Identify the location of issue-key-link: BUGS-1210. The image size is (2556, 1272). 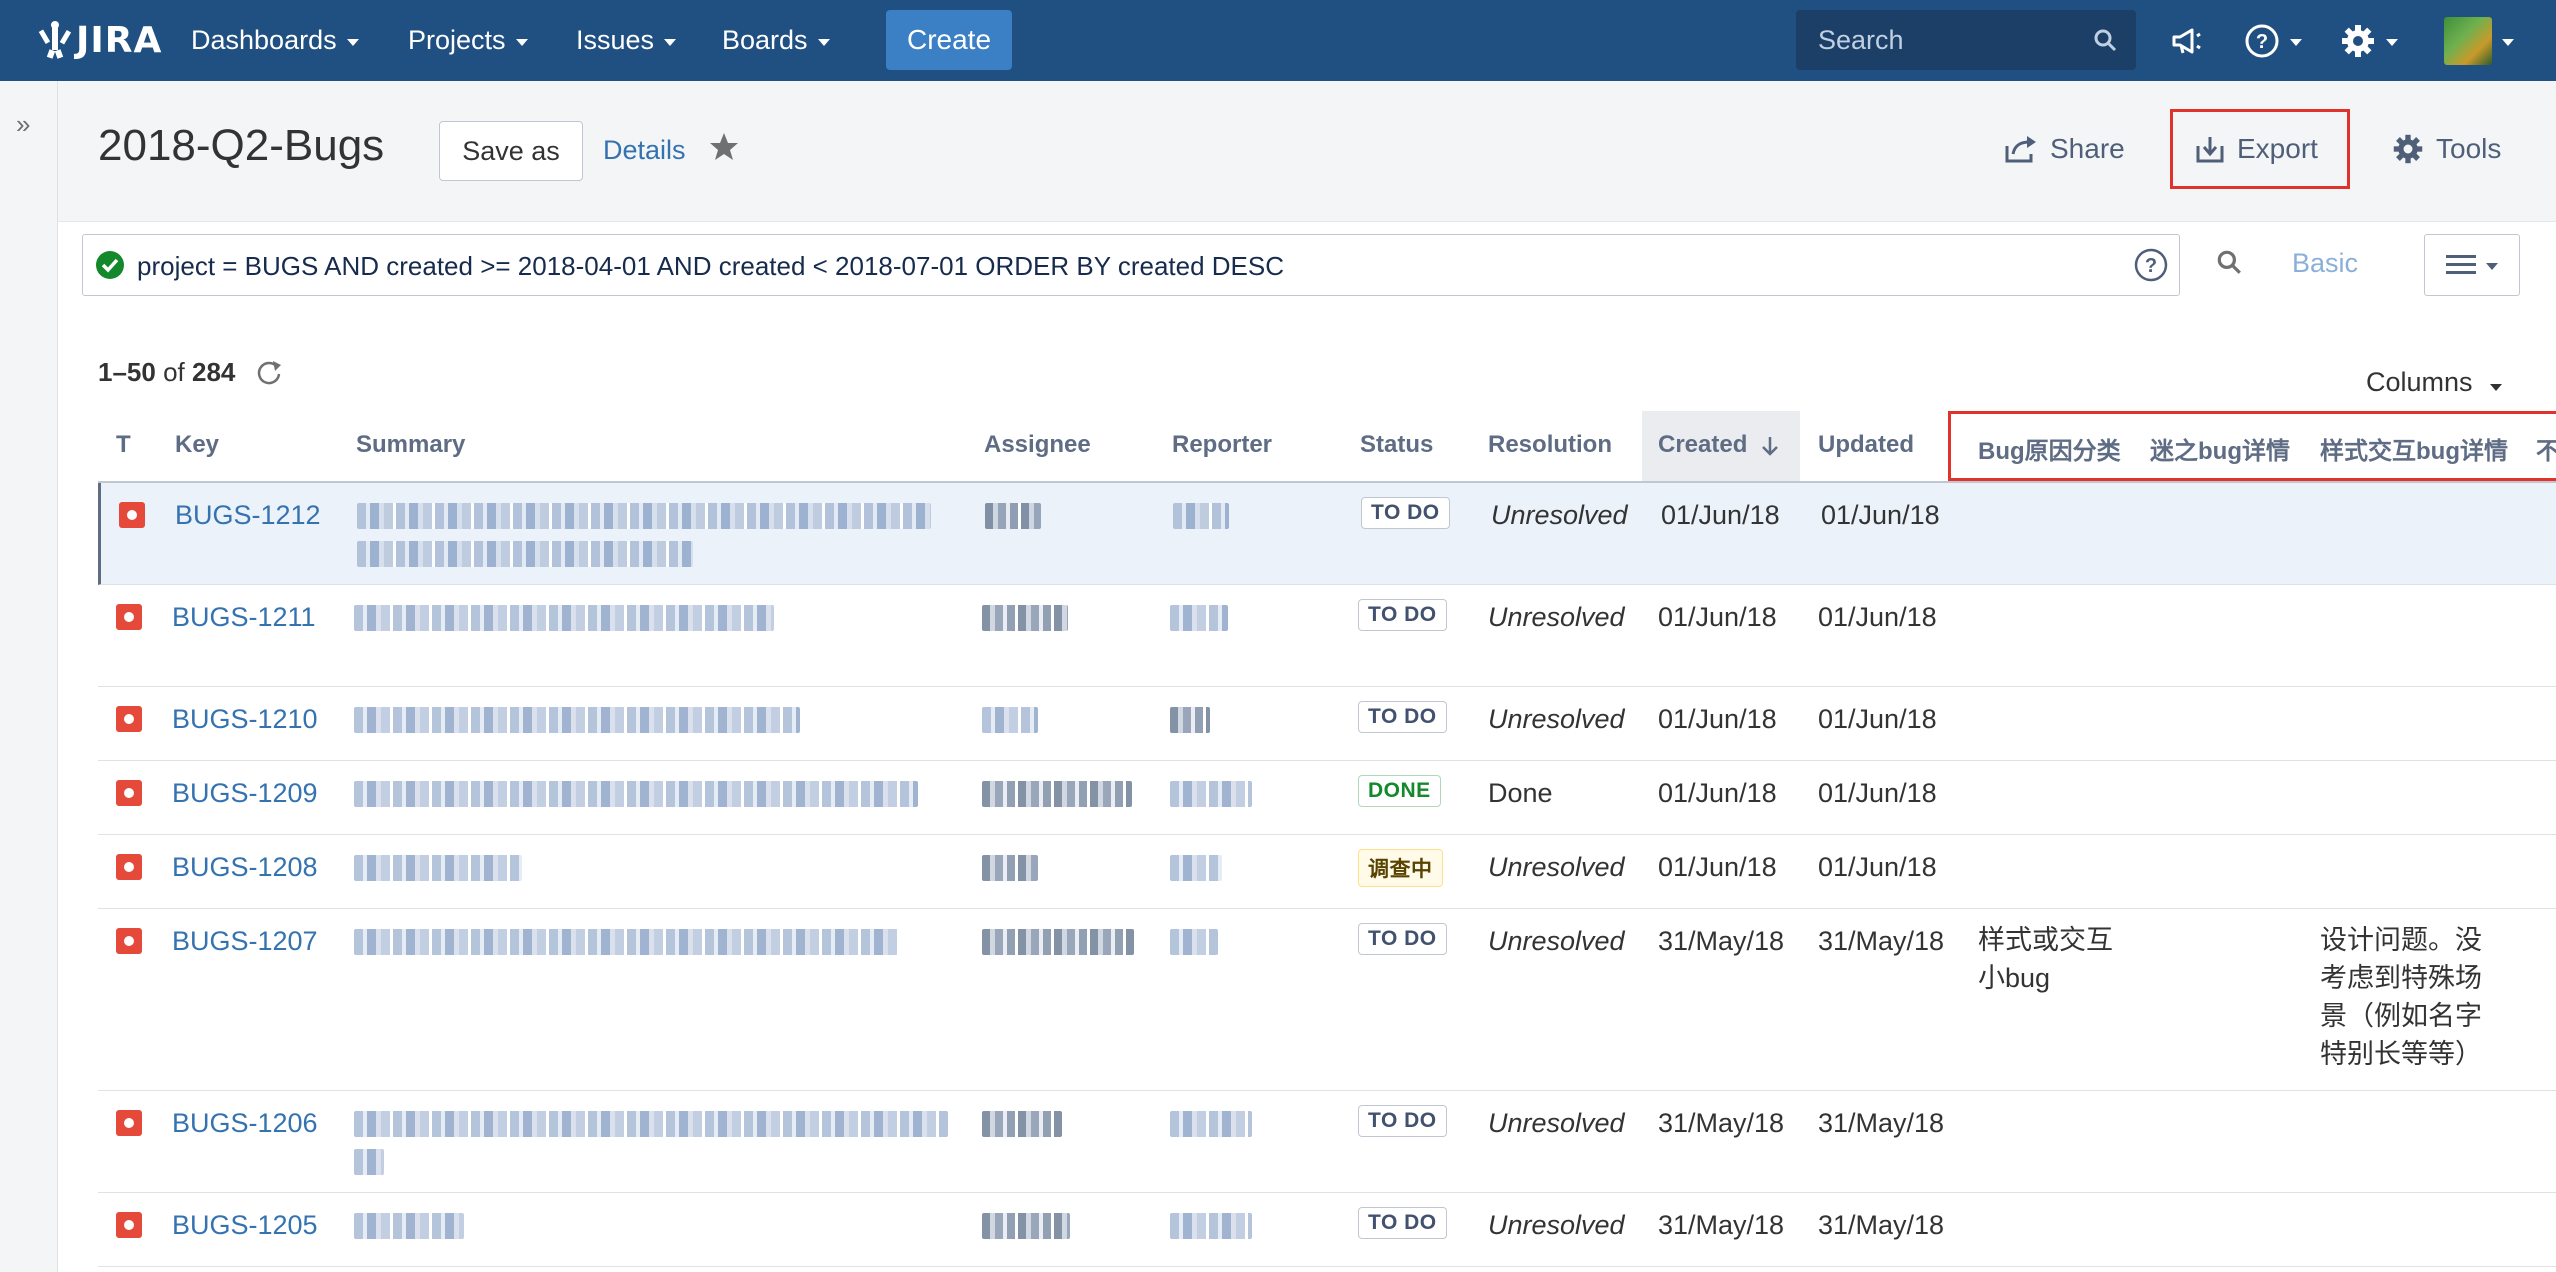
(245, 719).